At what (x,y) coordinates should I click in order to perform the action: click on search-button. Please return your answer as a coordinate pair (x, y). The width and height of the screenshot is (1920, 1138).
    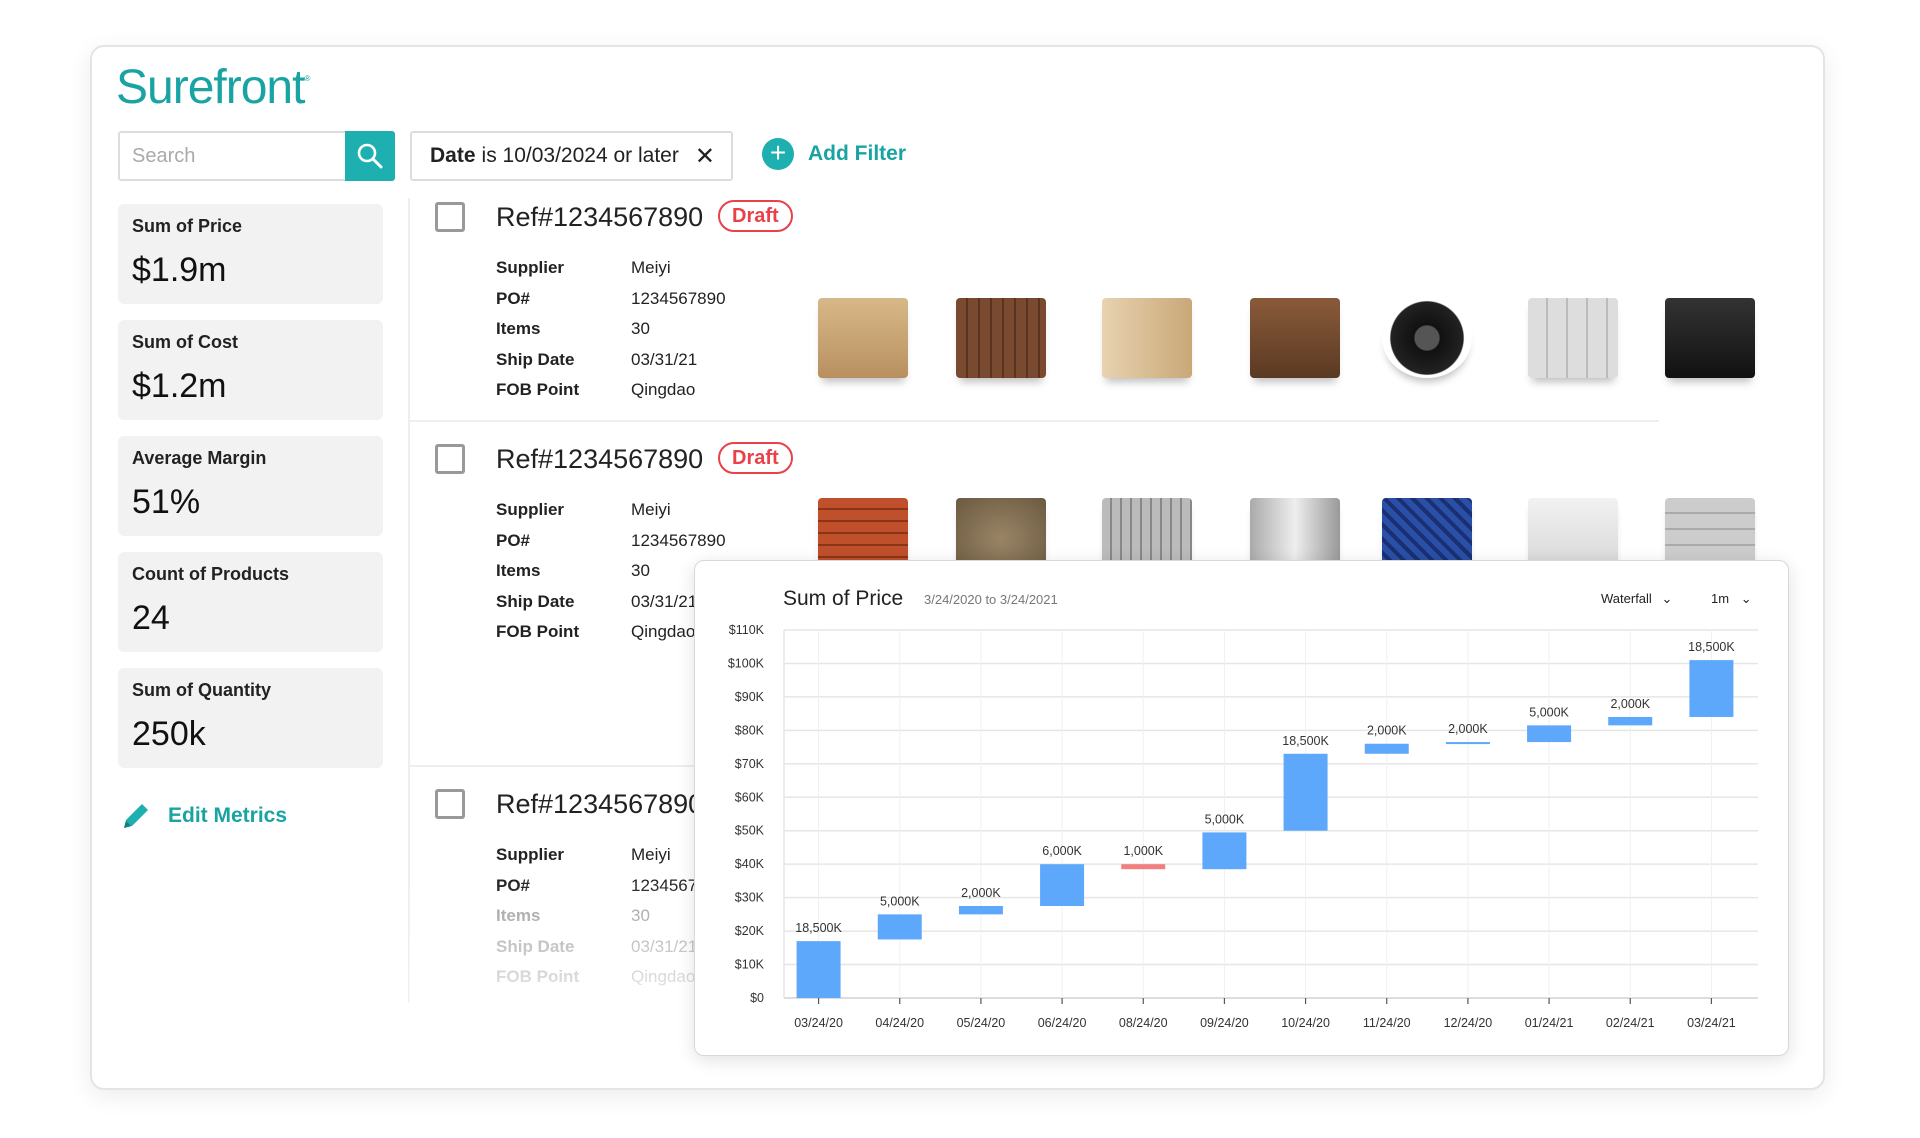
    Looking at the image, I should click on (370, 156).